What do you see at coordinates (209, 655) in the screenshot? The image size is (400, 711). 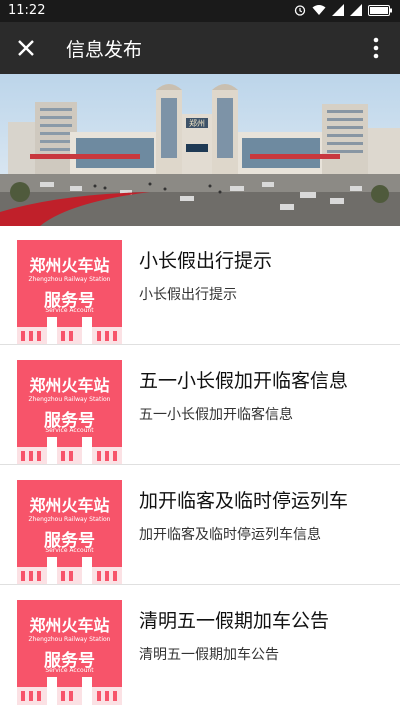 I see `article-desc: 清明五一假期加车公告` at bounding box center [209, 655].